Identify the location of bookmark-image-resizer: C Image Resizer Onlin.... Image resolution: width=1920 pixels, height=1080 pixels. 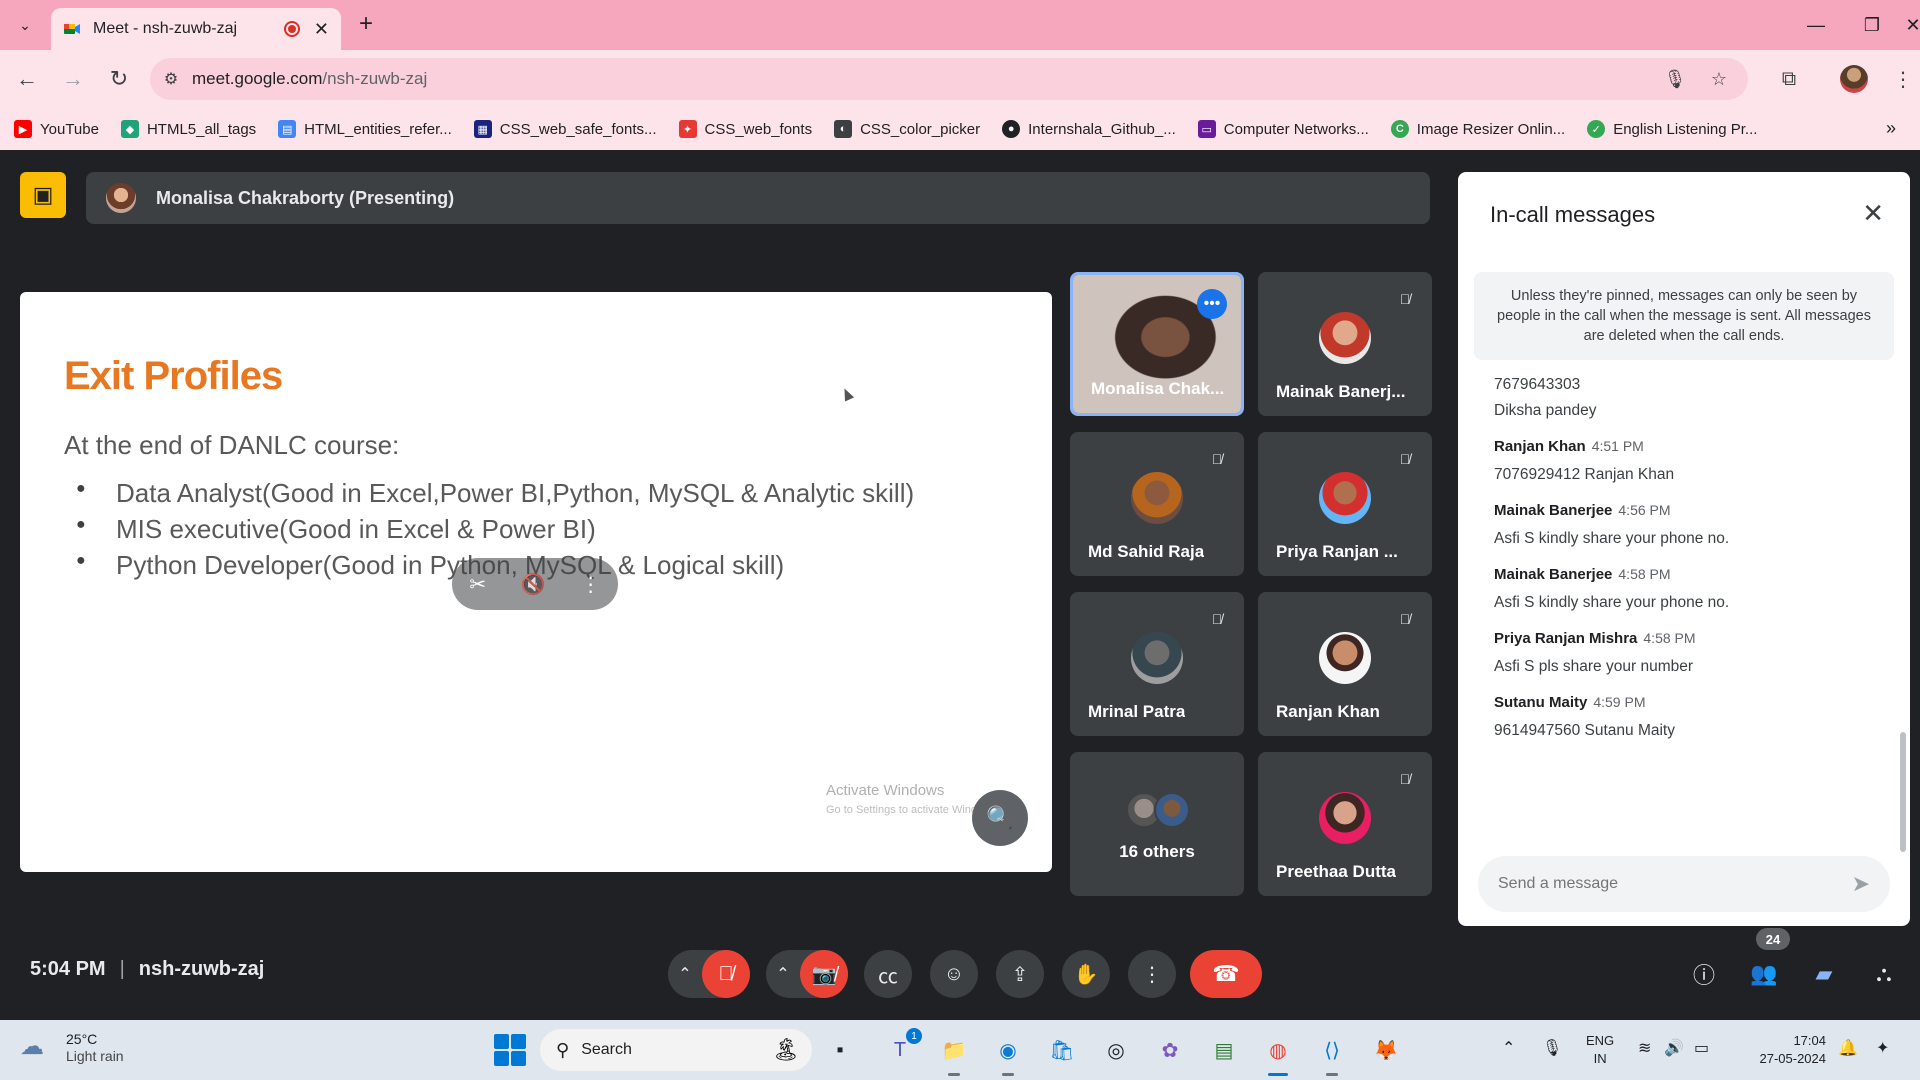
(1477, 129).